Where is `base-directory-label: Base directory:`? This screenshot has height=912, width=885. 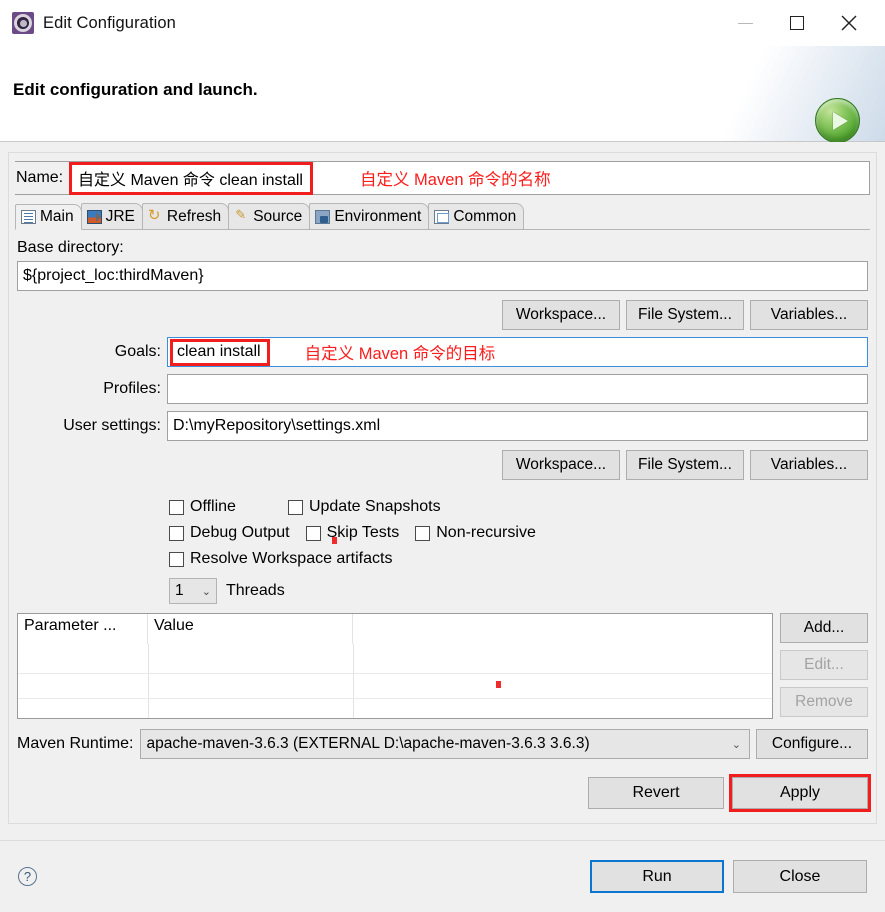 base-directory-label: Base directory: is located at coordinates (70, 247).